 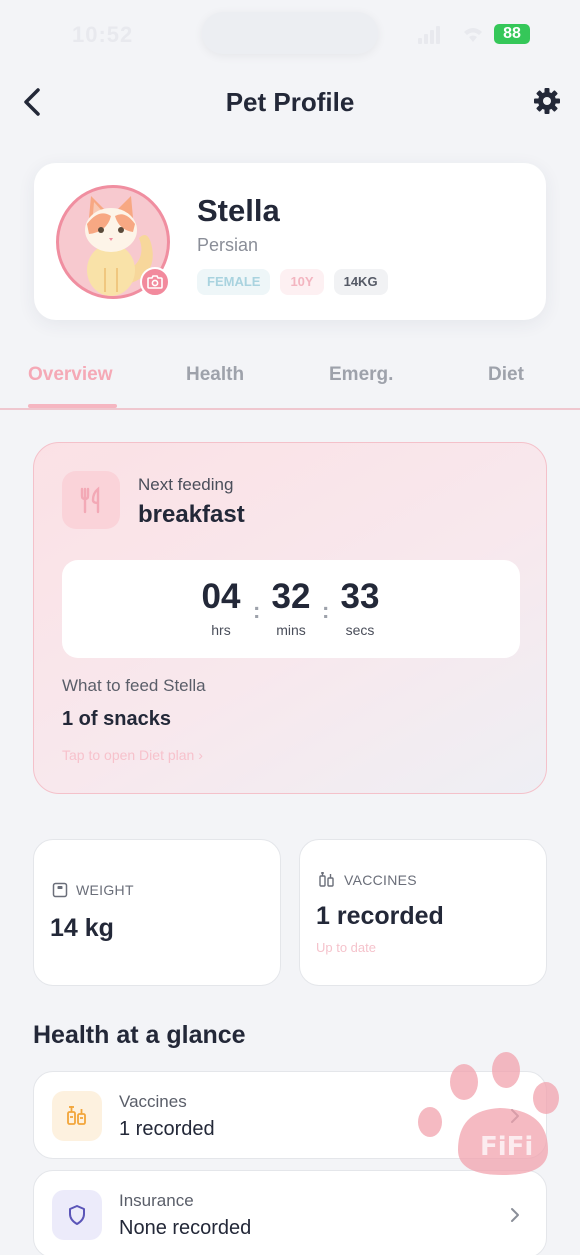 I want to click on camera-icon, so click(x=155, y=282).